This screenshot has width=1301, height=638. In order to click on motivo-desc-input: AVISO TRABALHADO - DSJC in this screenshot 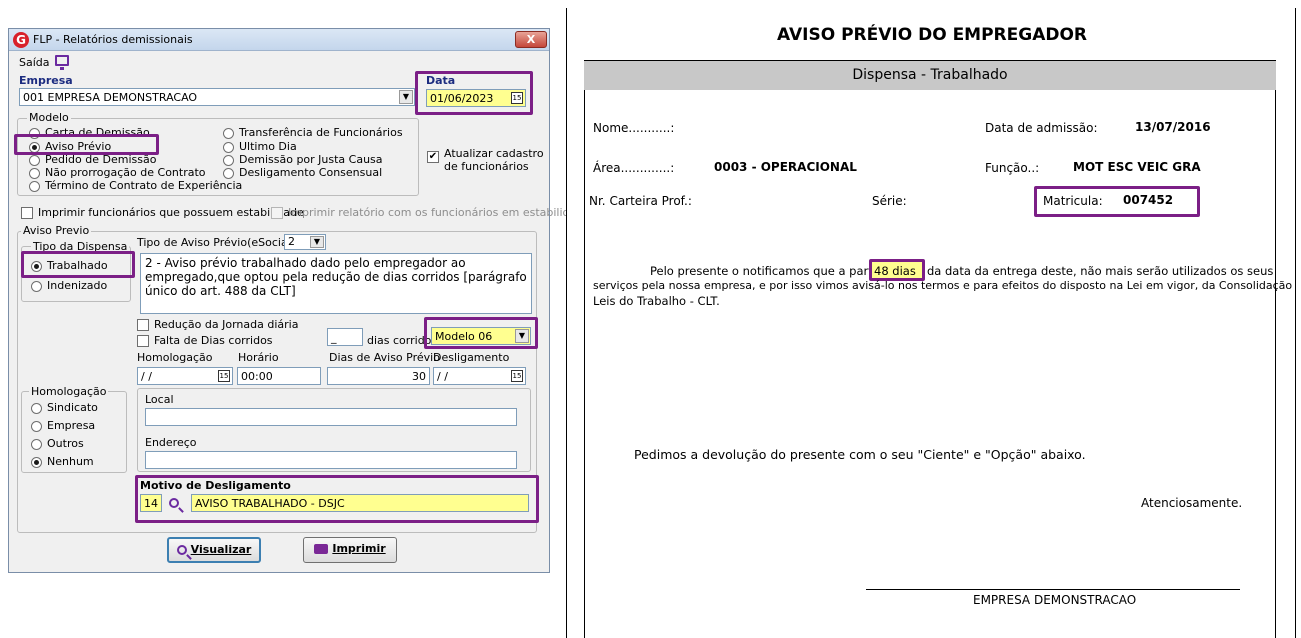, I will do `click(360, 503)`.